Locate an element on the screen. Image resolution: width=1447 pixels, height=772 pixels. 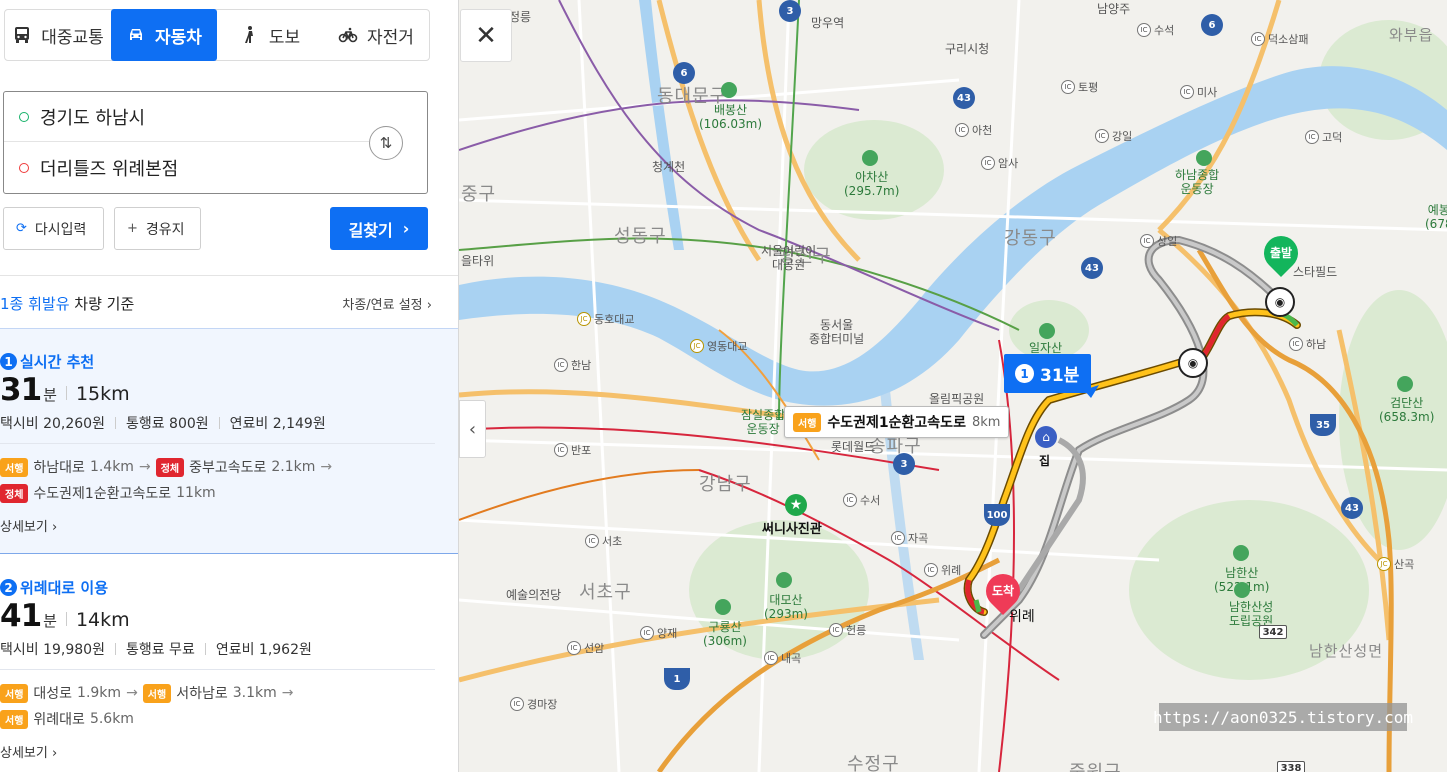
route-43-shield-icon: 43 is located at coordinates (1092, 268).